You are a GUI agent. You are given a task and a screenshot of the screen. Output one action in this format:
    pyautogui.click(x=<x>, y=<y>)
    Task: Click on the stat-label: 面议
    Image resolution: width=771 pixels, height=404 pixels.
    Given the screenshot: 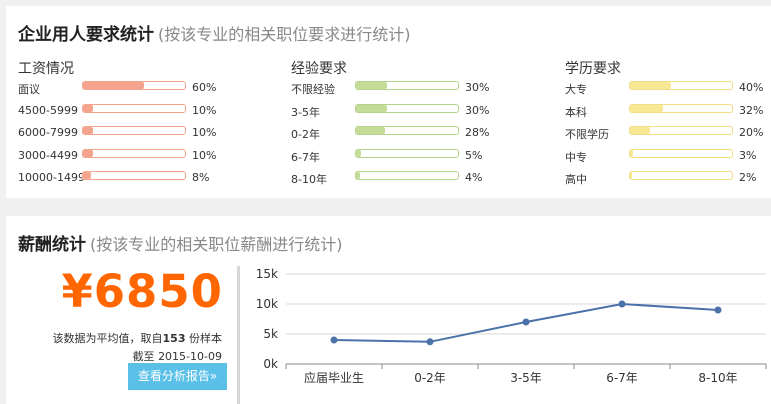 What is the action you would take?
    pyautogui.click(x=29, y=89)
    